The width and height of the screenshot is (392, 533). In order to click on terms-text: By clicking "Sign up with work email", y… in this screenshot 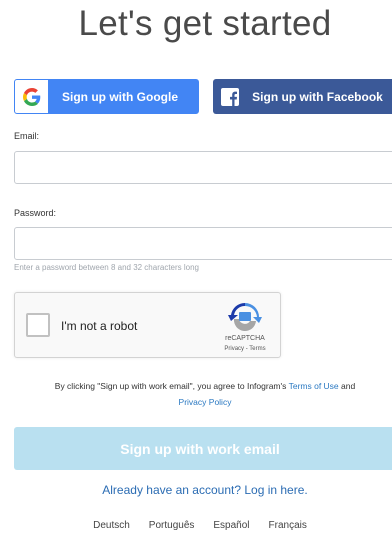, I will do `click(171, 386)`.